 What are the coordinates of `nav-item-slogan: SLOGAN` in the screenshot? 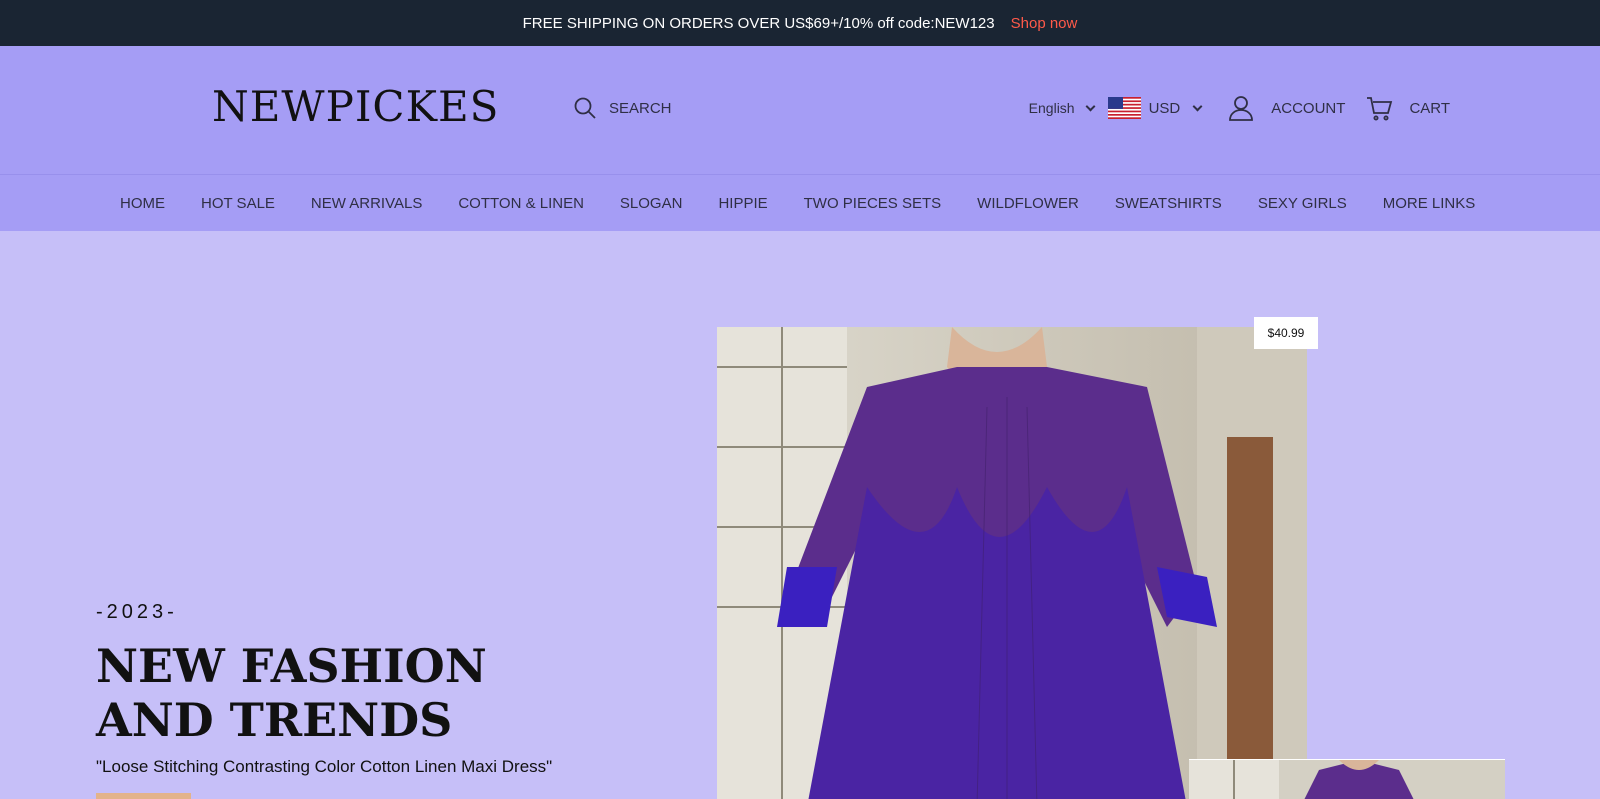 It's located at (651, 203).